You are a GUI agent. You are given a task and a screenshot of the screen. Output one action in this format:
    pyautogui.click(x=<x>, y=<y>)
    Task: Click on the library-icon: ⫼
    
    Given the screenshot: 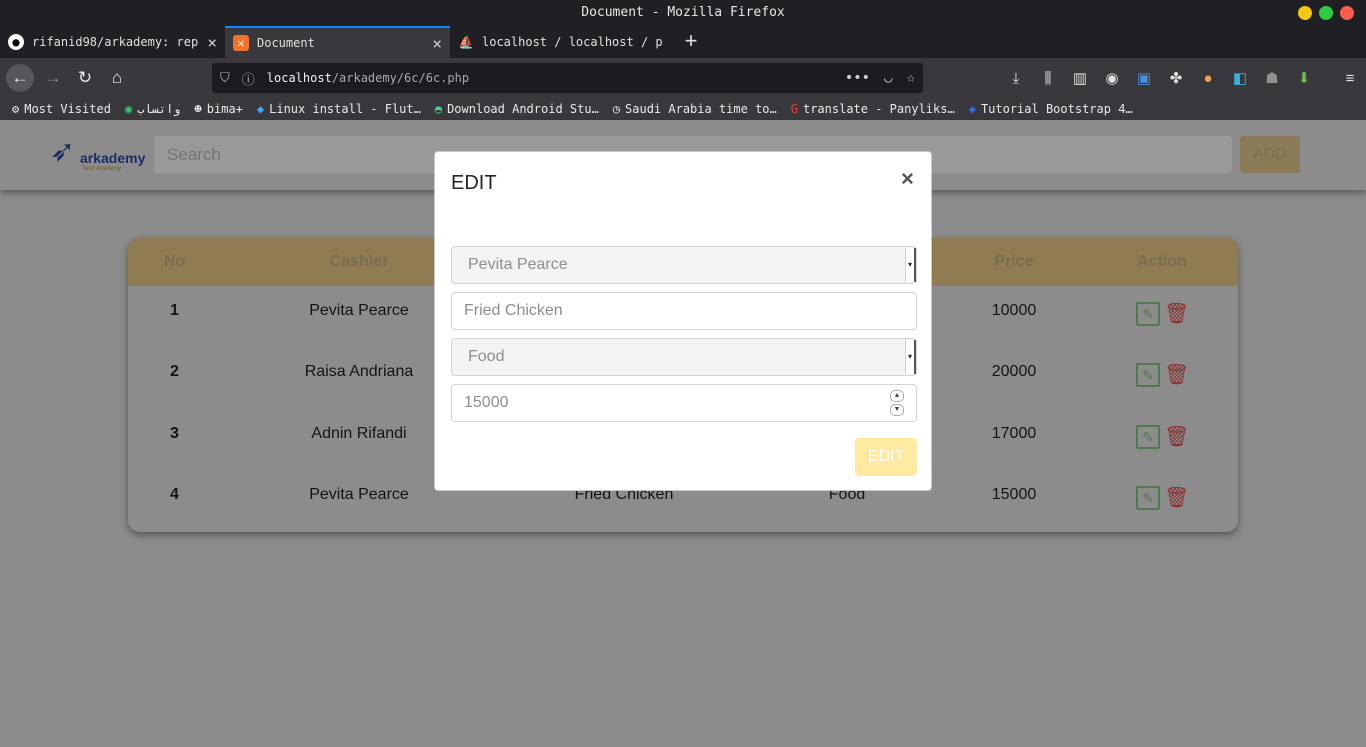 What is the action you would take?
    pyautogui.click(x=1048, y=78)
    